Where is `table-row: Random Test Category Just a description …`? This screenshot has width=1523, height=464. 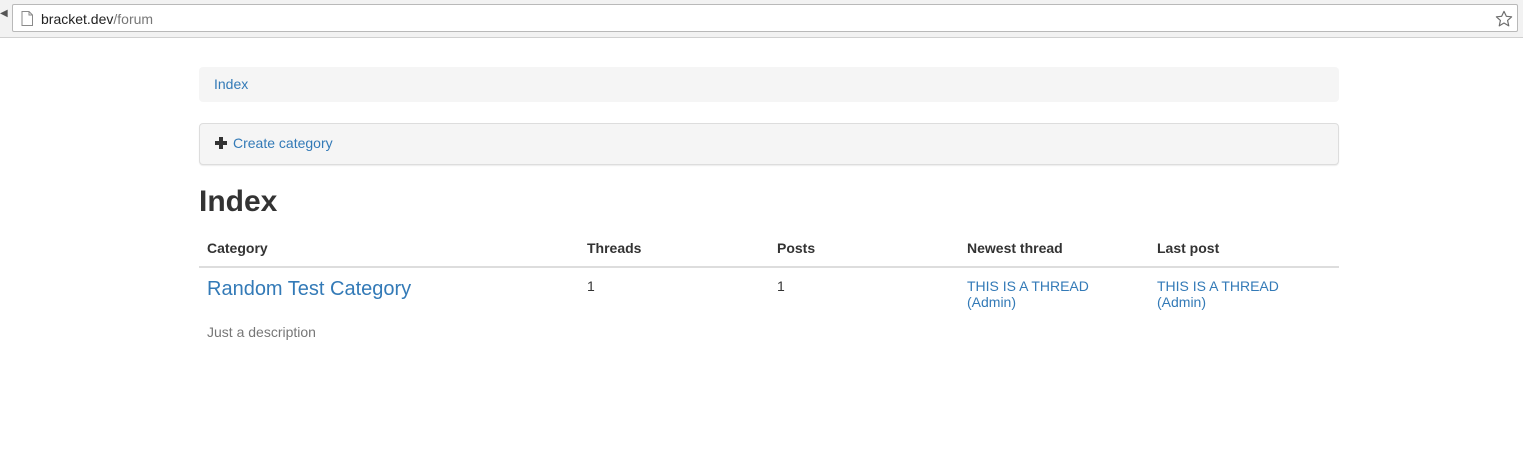 table-row: Random Test Category Just a description … is located at coordinates (769, 307).